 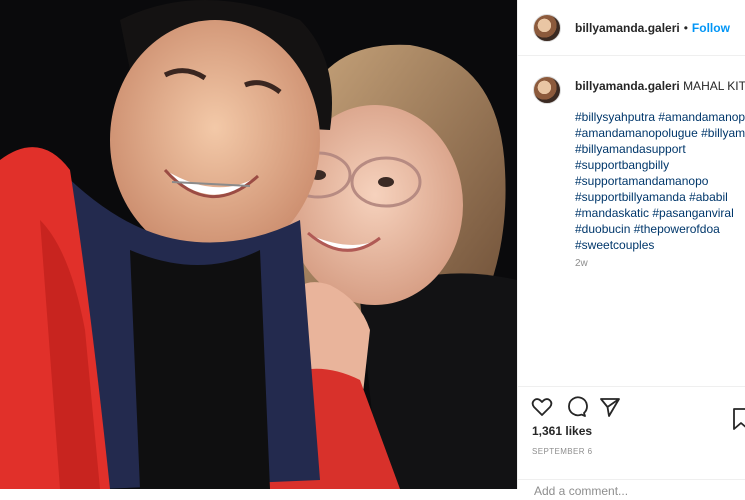 I want to click on author-username: billyamanda.galeri, so click(x=627, y=28).